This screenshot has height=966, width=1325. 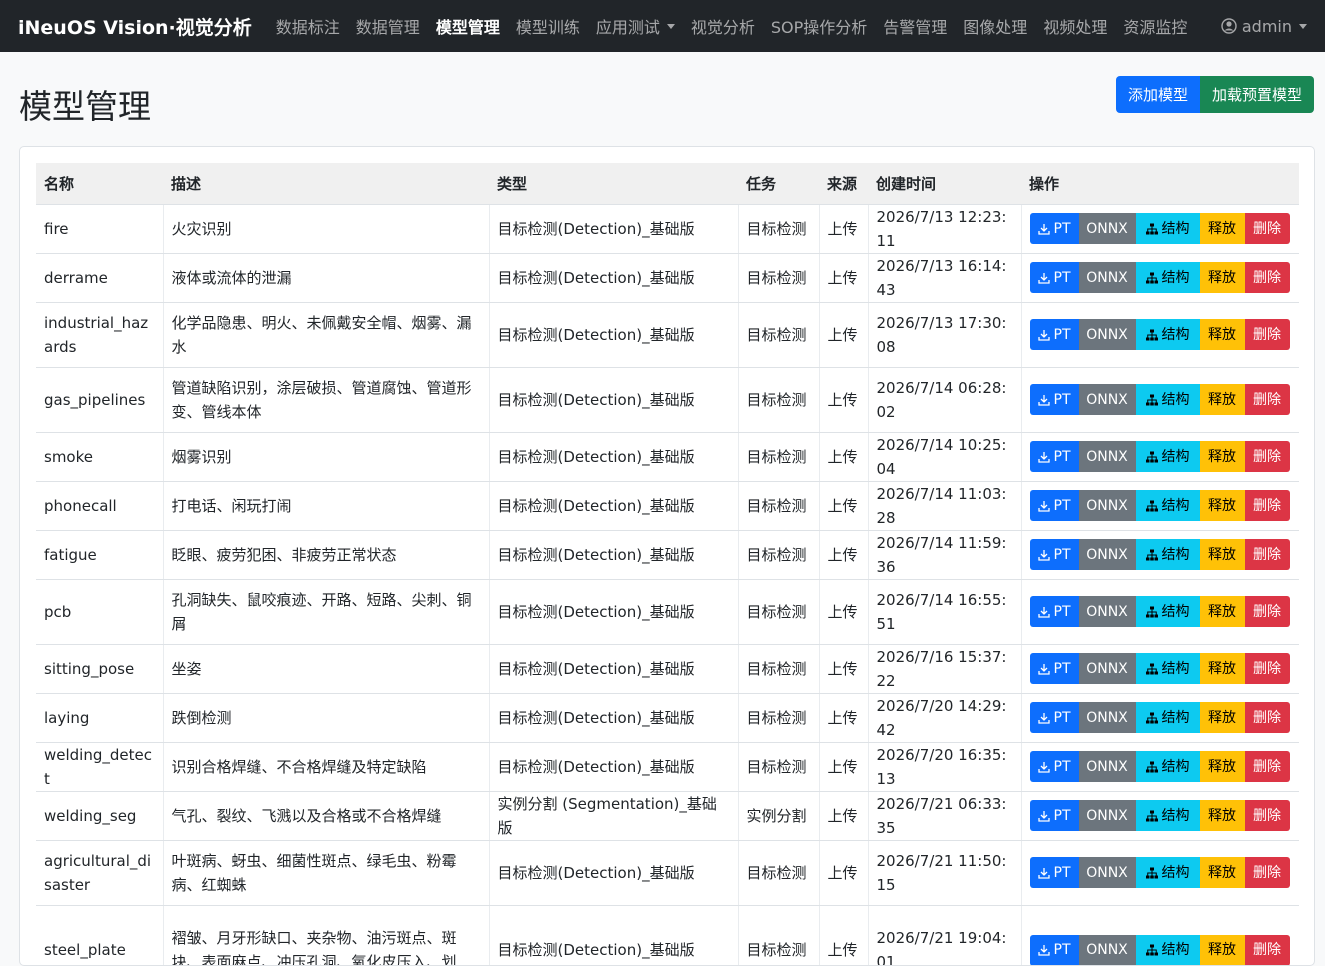 What do you see at coordinates (548, 26) in the screenshot?
I see `nav-item-3: 模型训练` at bounding box center [548, 26].